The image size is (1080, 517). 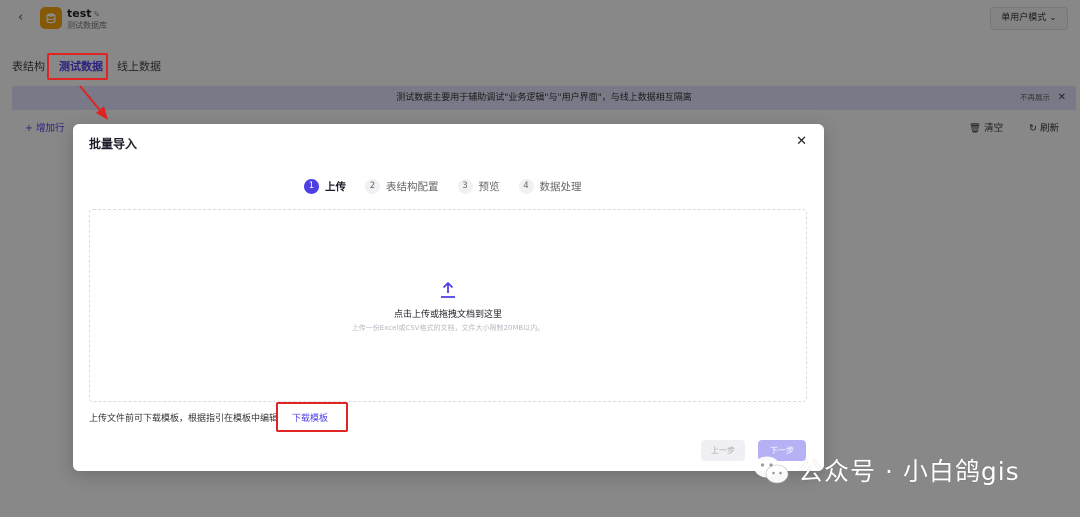 I want to click on watermark-text: 公众号 · 小白鸽gis, so click(x=909, y=471).